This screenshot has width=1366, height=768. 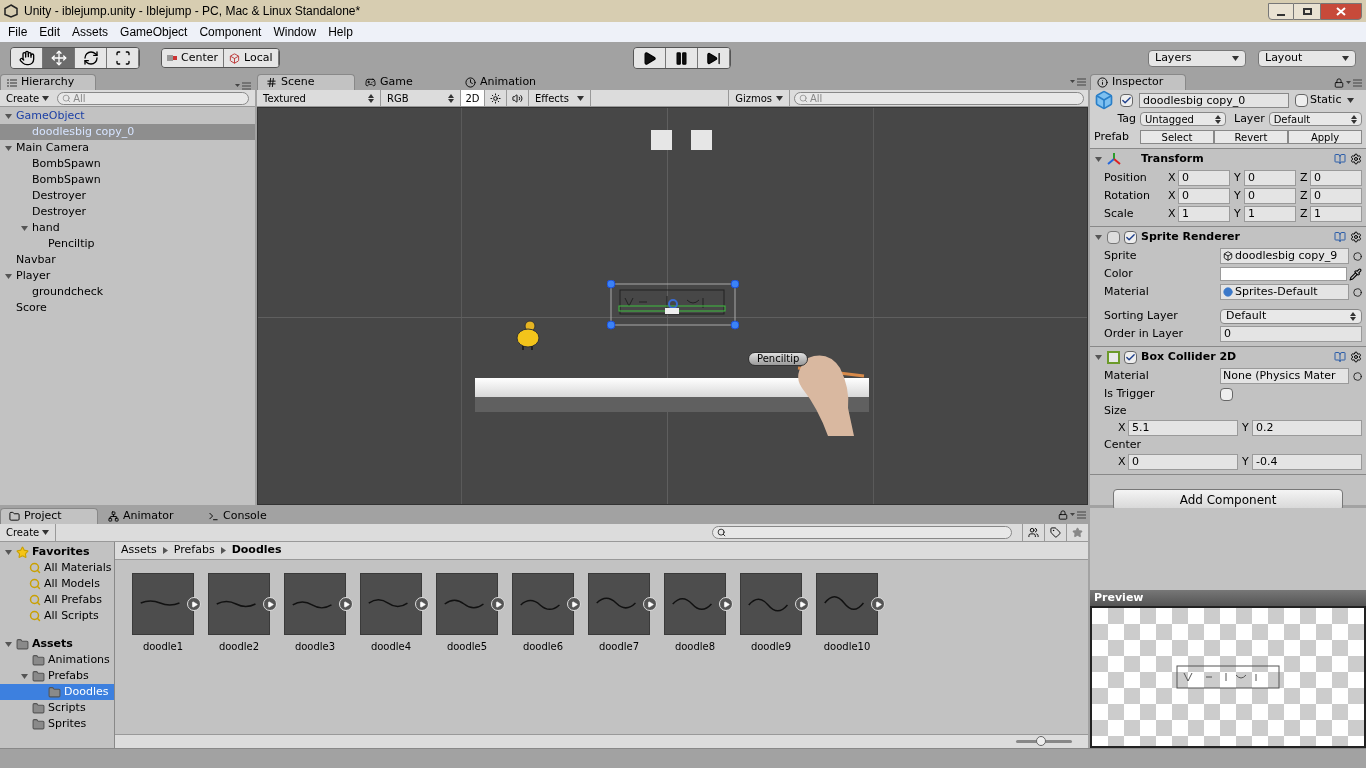 What do you see at coordinates (1183, 119) in the screenshot?
I see `dropdown: Untagged` at bounding box center [1183, 119].